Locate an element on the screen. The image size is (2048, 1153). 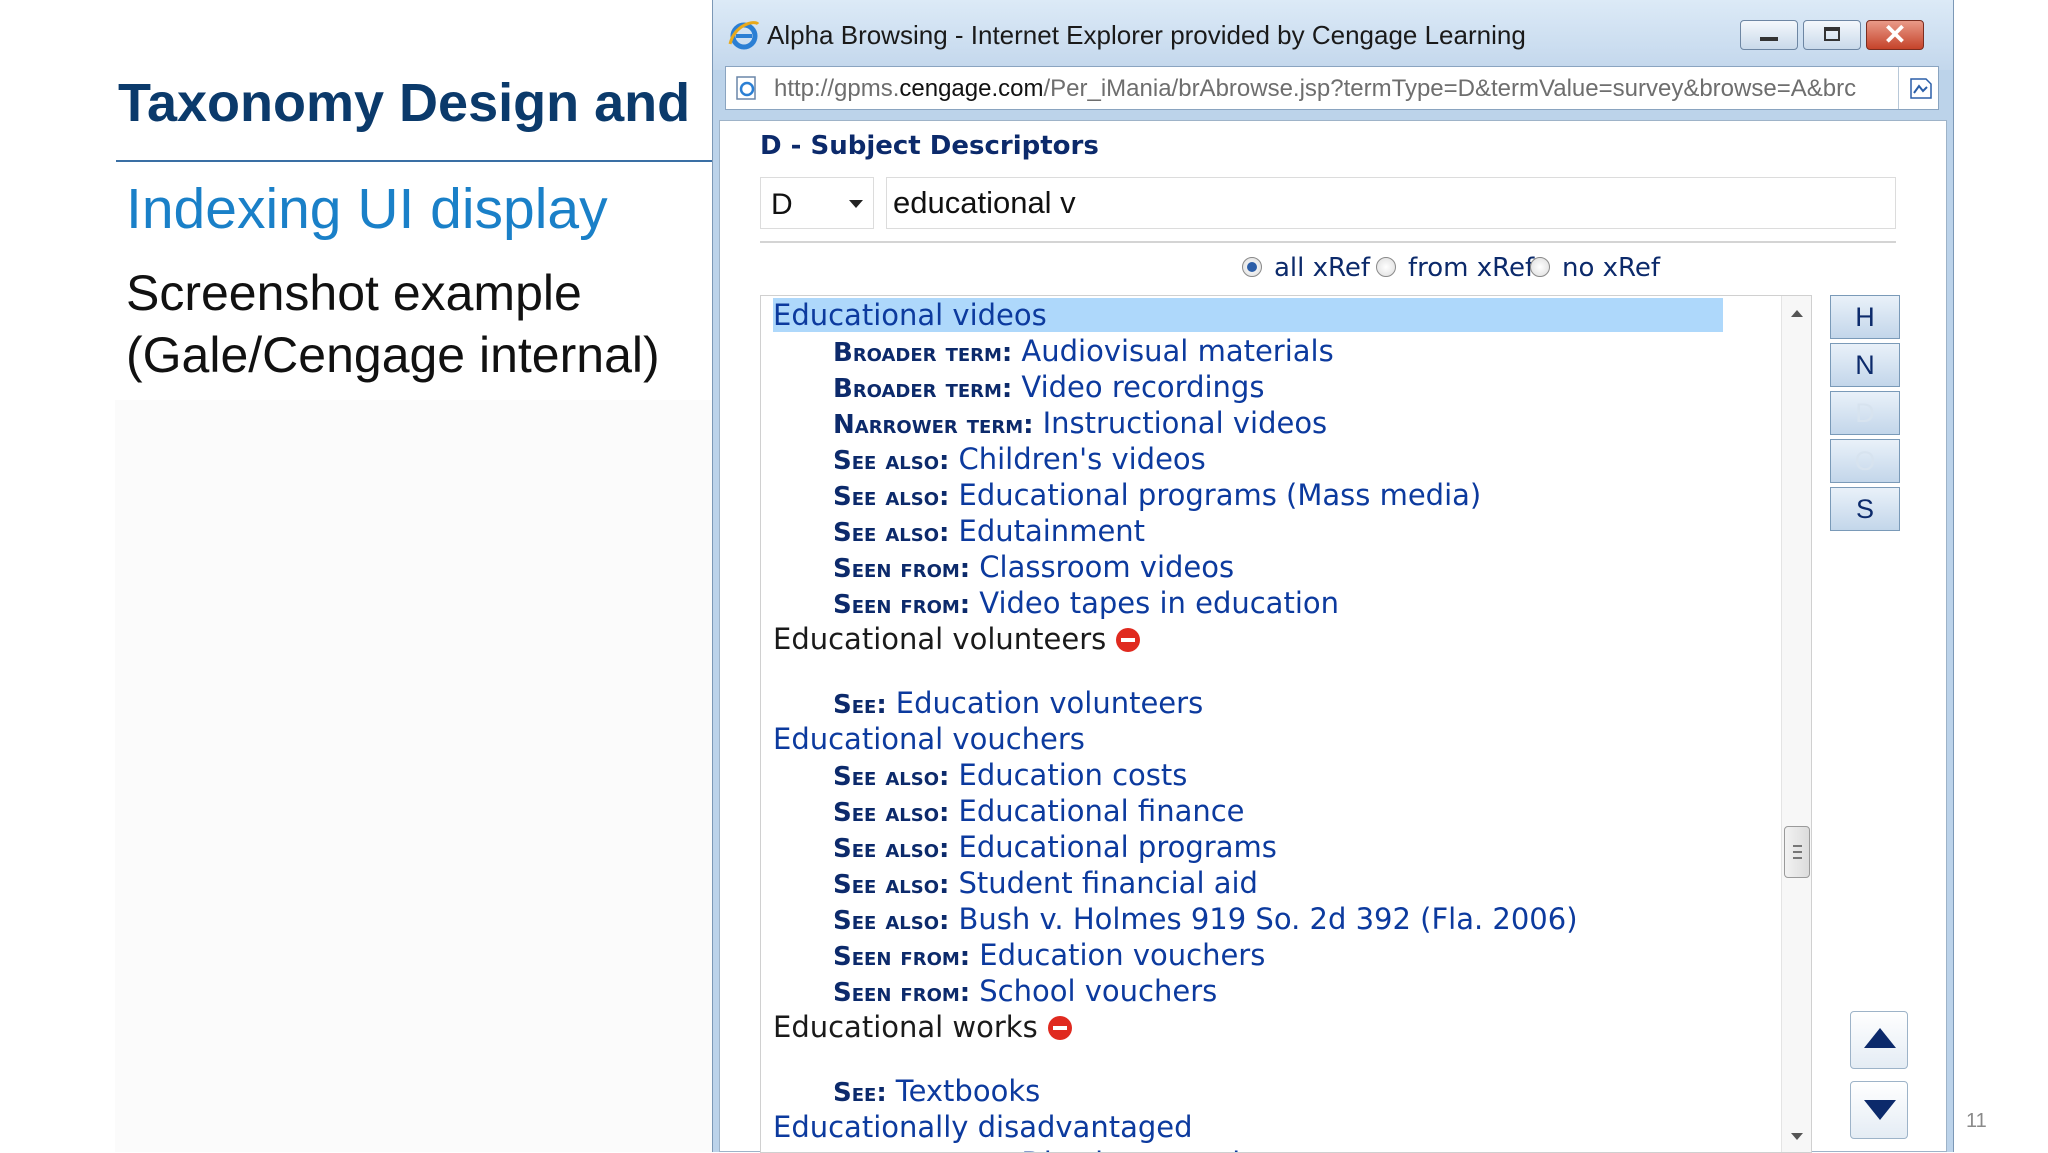
relation-item: Seen from: Education vouchers is located at coordinates (1049, 955).